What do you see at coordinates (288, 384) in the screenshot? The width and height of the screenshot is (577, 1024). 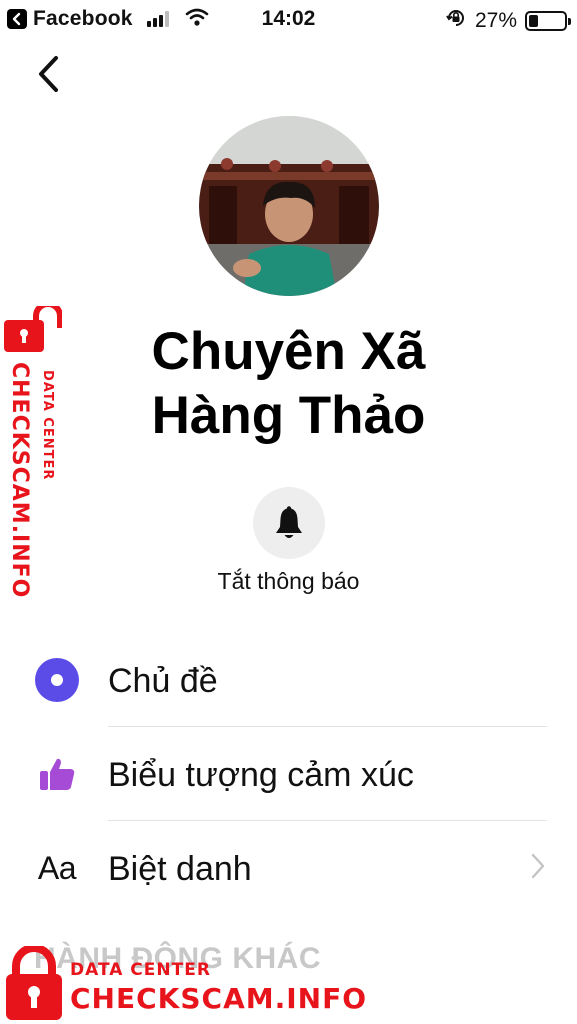 I see `contact-name: Chuyên Xã Hàng Thảo` at bounding box center [288, 384].